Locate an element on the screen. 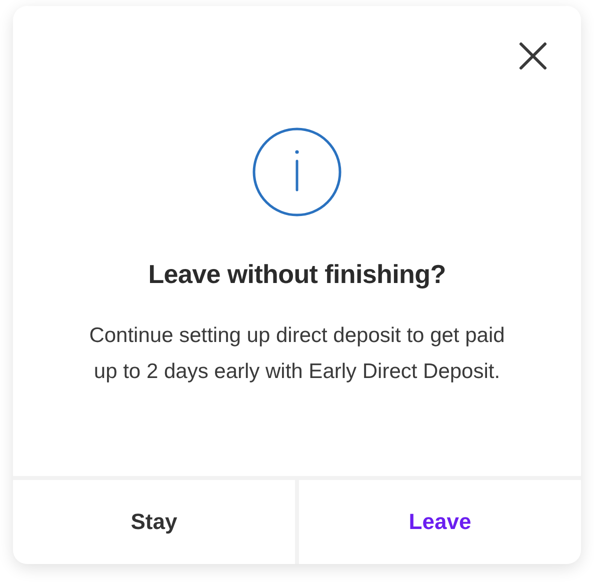 The image size is (594, 584). dialog-title: Leave without finishing? is located at coordinates (297, 274).